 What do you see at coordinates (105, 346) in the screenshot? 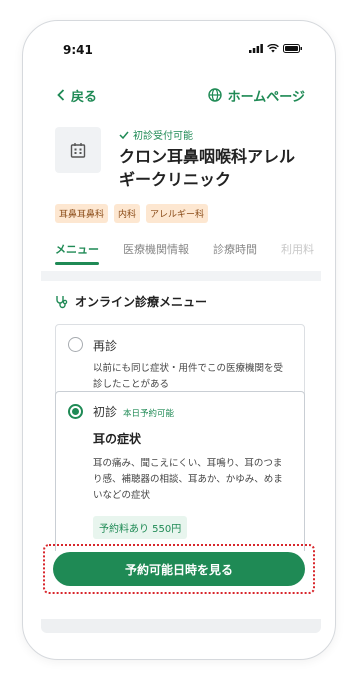
I see `revisit-title: 再診` at bounding box center [105, 346].